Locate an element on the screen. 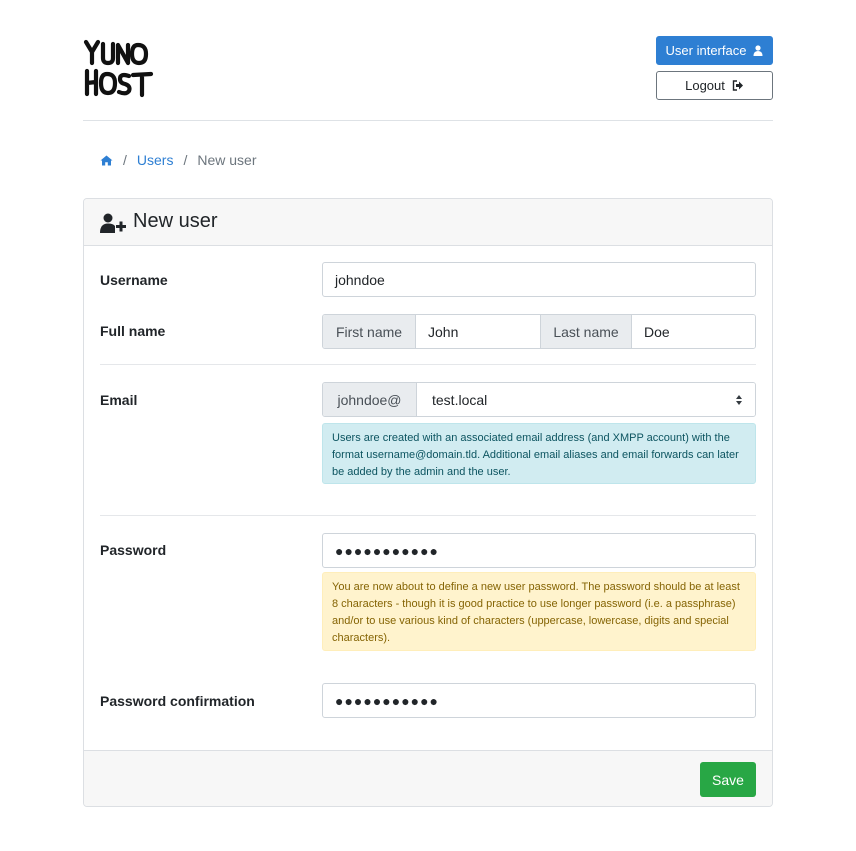 Image resolution: width=856 pixels, height=851 pixels. password-label: Password is located at coordinates (133, 550).